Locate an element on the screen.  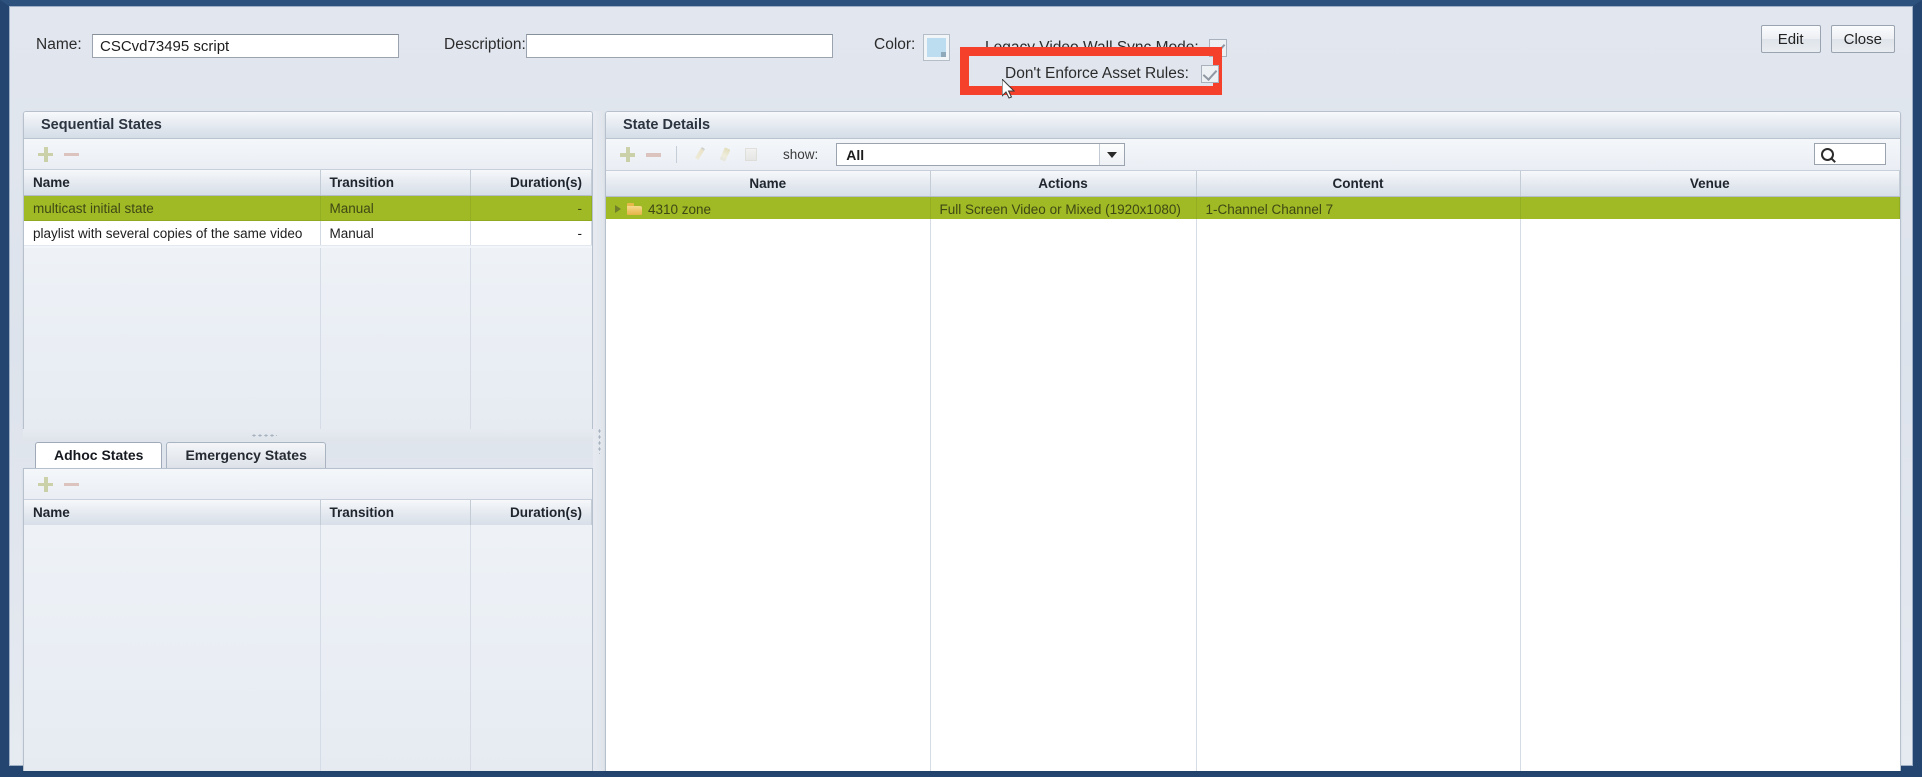
pencil-icon is located at coordinates (699, 154).